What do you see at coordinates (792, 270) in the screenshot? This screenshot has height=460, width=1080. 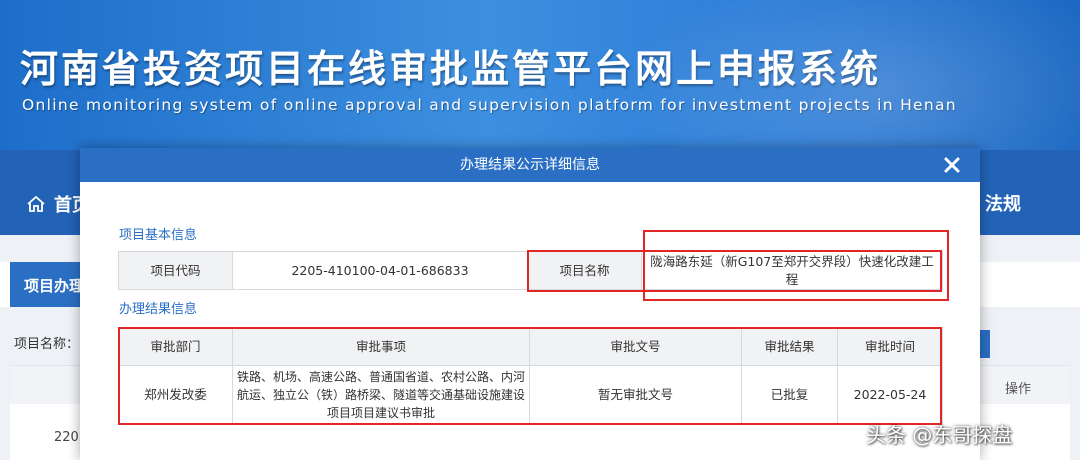 I see `project-name-value: 陇海路东延（新G107至郑开交界段）快速化改建工程` at bounding box center [792, 270].